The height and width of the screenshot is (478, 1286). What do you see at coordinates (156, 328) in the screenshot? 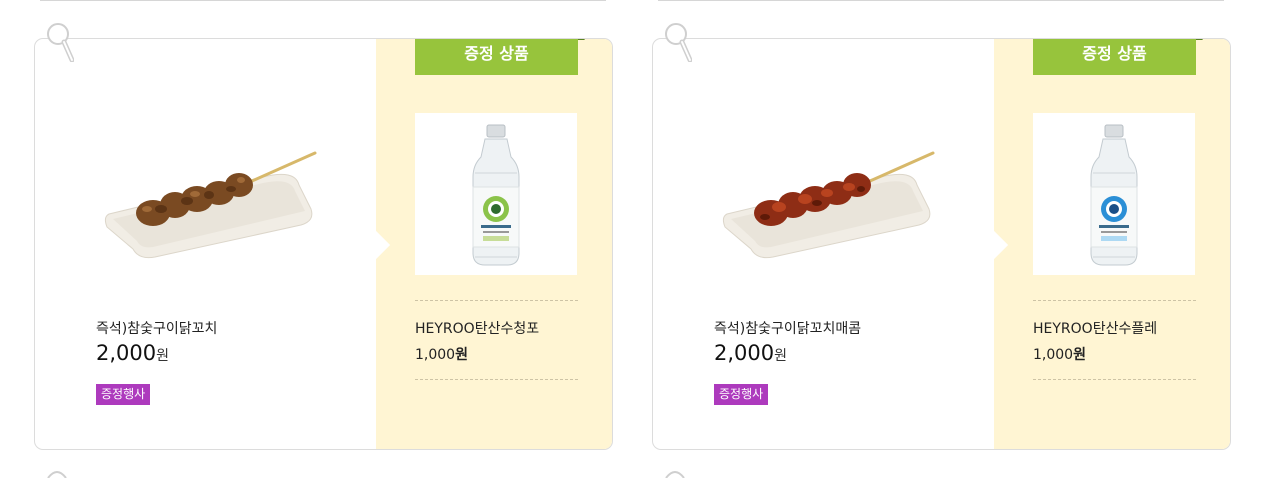
I see `product-name: 즉석)참숯구이닭꼬치` at bounding box center [156, 328].